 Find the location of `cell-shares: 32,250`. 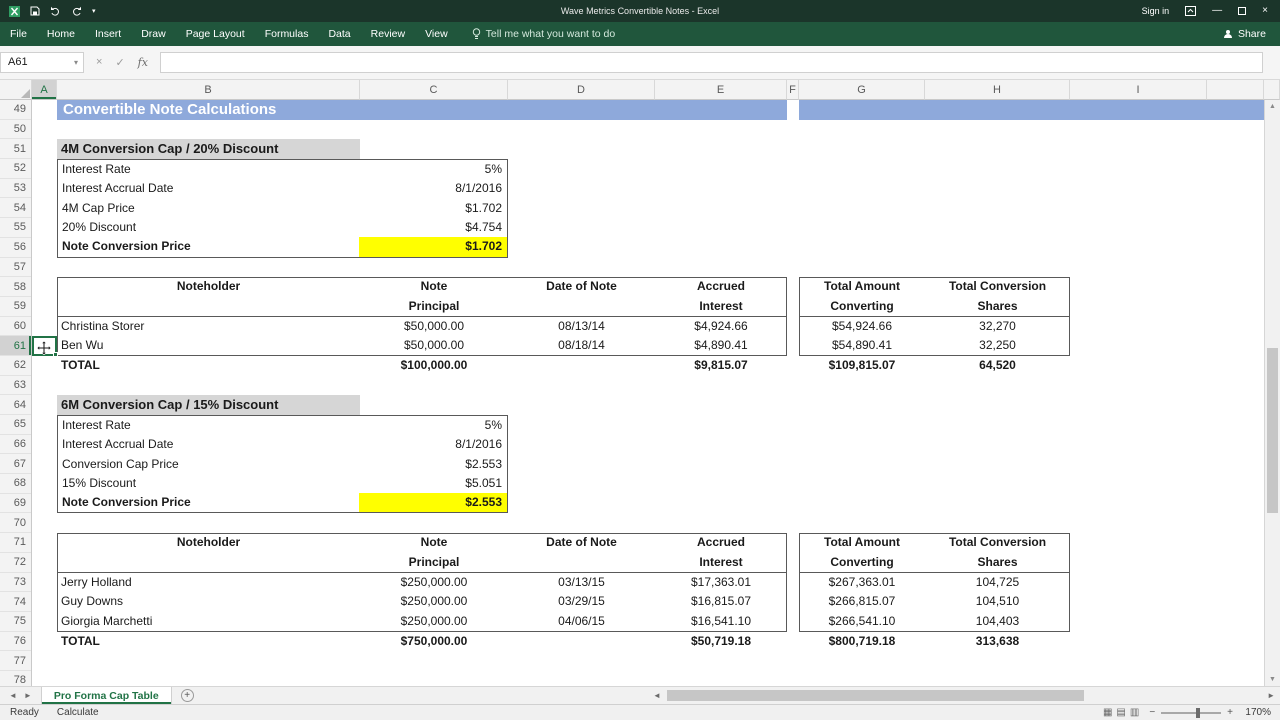

cell-shares: 32,250 is located at coordinates (997, 346).